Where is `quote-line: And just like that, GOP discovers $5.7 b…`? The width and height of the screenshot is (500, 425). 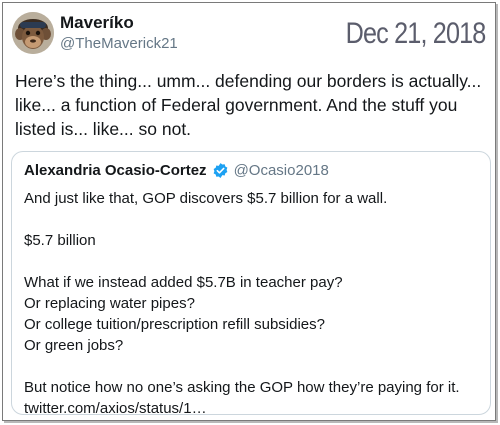
quote-line: And just like that, GOP discovers $5.7 b… is located at coordinates (206, 198).